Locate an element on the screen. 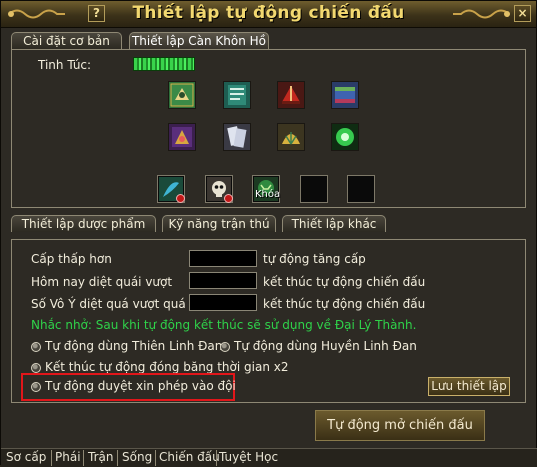 This screenshot has height=467, width=537. thien-linh-dan-label: Tự động dùng Thiên Linh Đan is located at coordinates (133, 346).